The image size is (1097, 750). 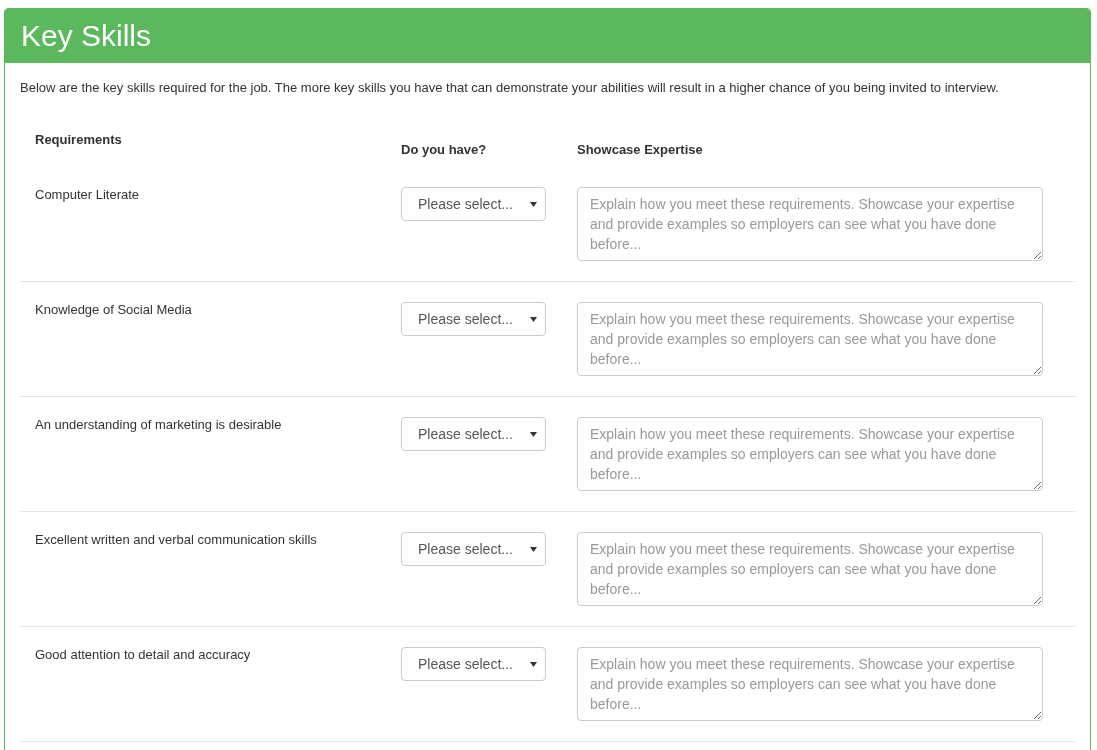 I want to click on requirement-text: Excellent written and verbal communication skills, so click(x=176, y=539).